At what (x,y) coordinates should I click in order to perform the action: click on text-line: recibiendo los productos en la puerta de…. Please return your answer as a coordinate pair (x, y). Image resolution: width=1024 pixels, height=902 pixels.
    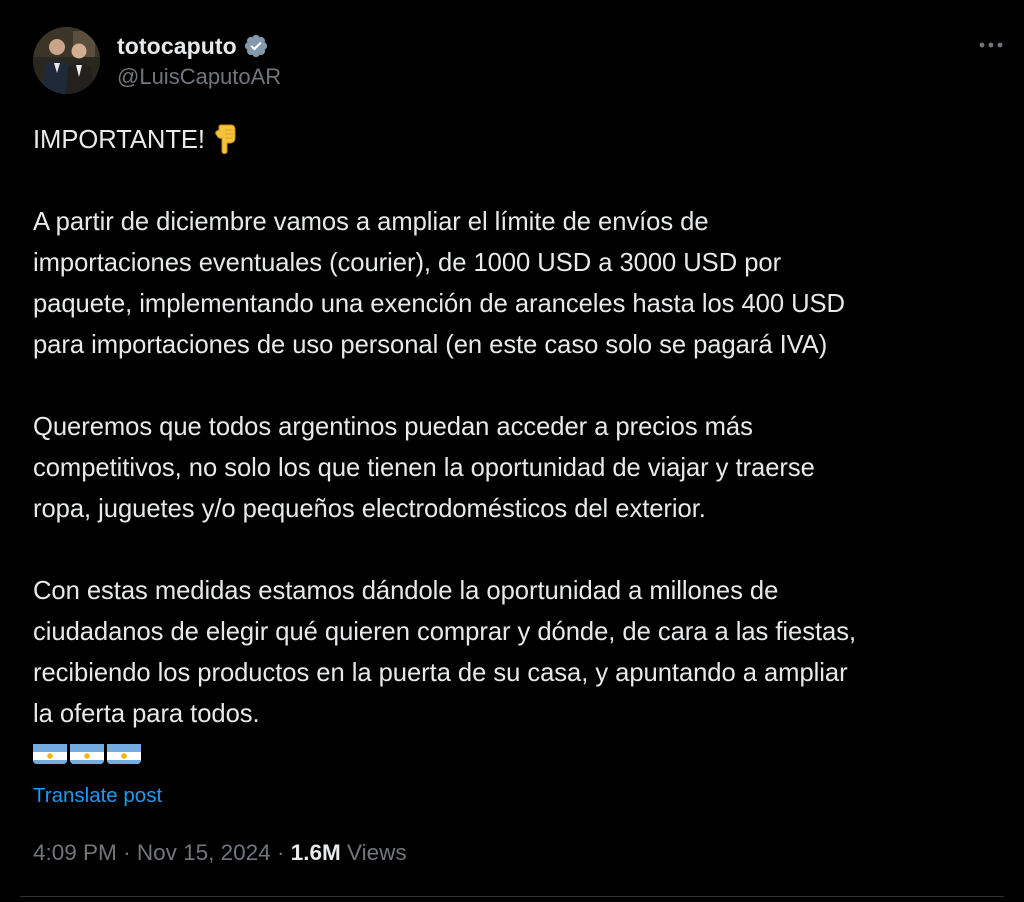
    Looking at the image, I should click on (440, 673).